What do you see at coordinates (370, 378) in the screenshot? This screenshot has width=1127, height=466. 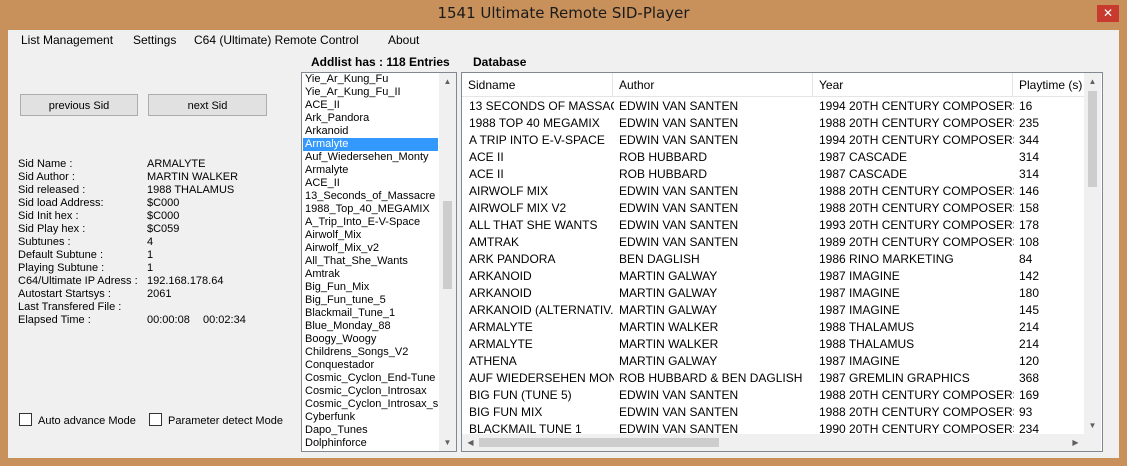 I see `addlist-item: Cosmic_Cyclon_End-Tune` at bounding box center [370, 378].